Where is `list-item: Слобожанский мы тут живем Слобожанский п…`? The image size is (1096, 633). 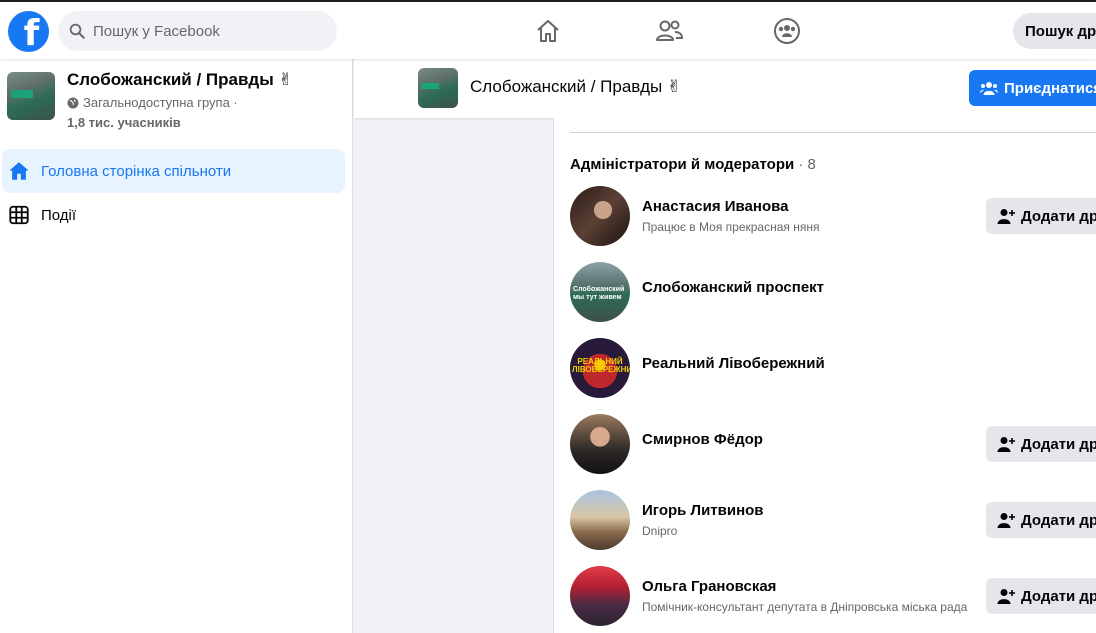 list-item: Слобожанский мы тут живем Слобожанский п… is located at coordinates (833, 294).